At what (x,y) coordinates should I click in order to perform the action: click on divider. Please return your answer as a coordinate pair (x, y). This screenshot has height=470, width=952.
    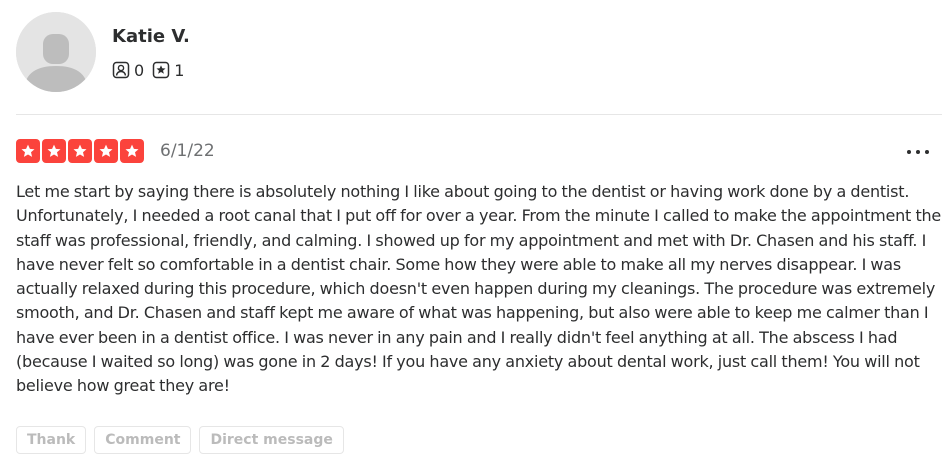
    Looking at the image, I should click on (479, 114).